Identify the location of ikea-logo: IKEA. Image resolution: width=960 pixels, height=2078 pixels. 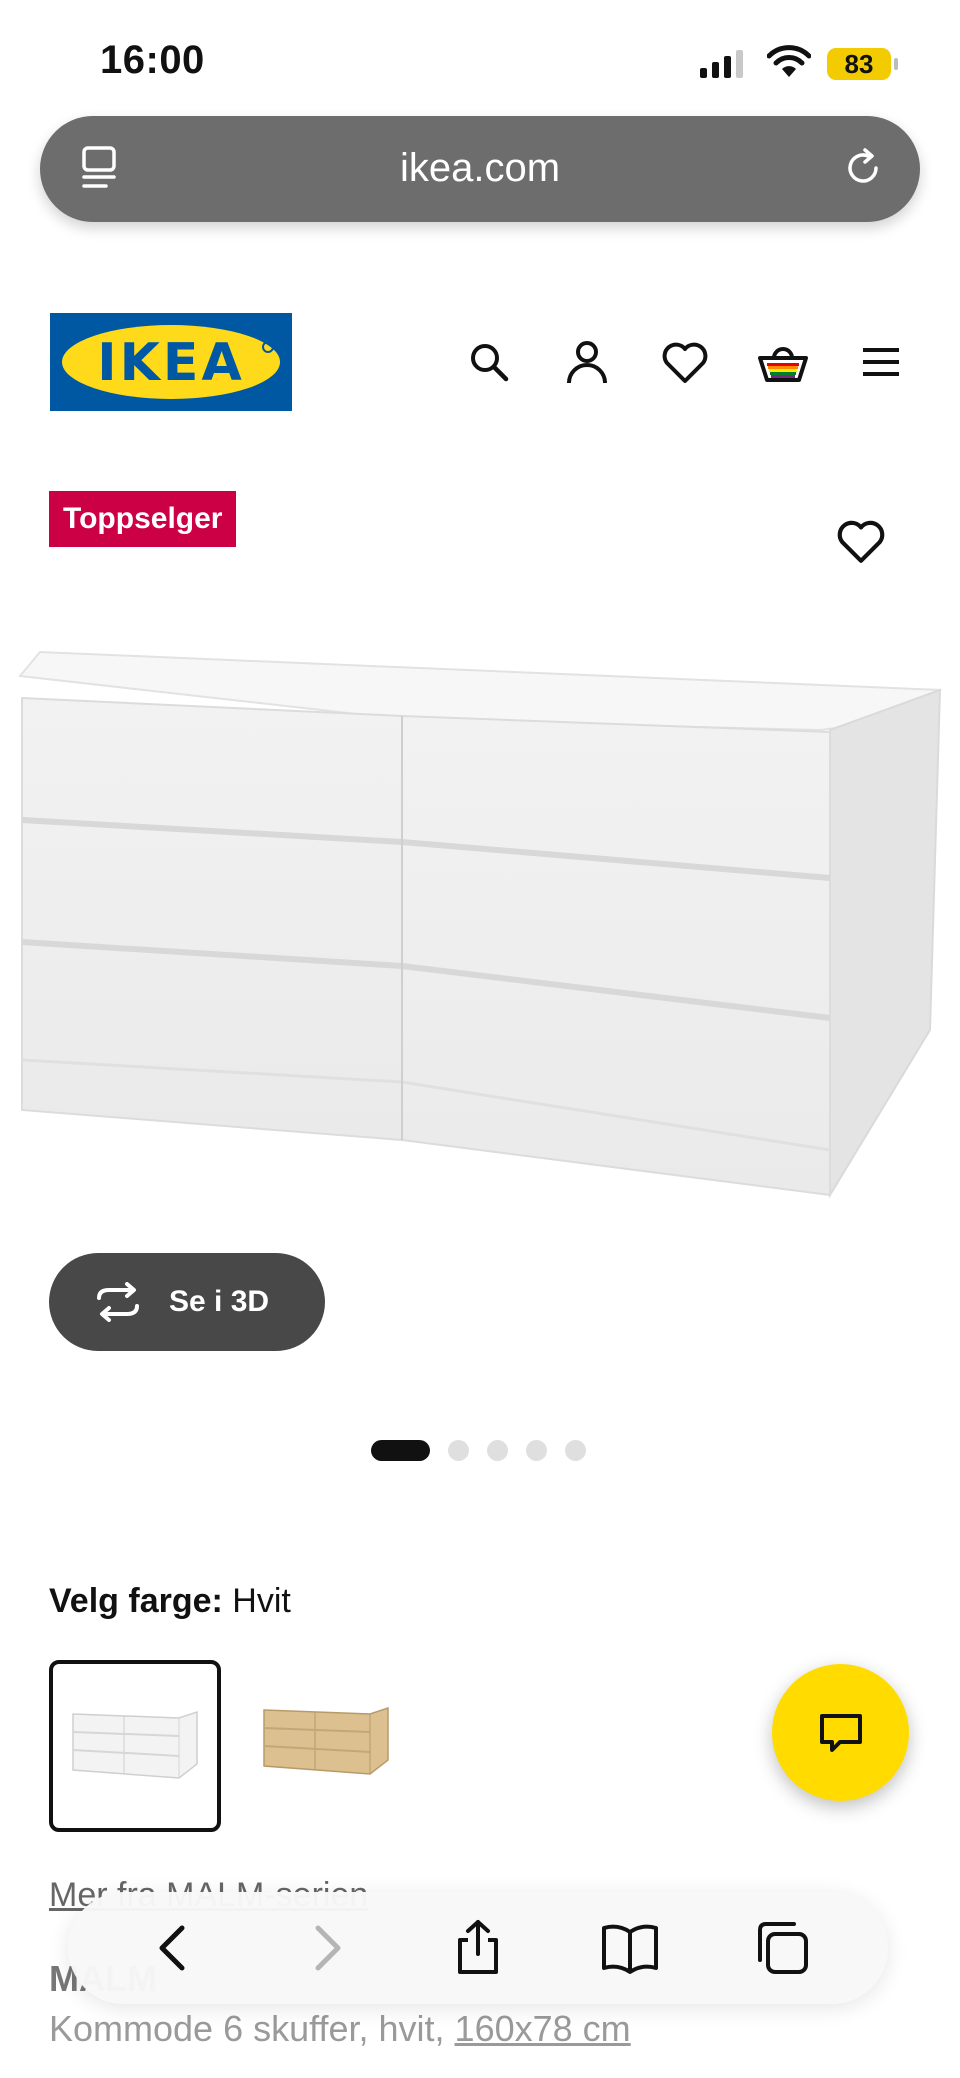
(171, 362).